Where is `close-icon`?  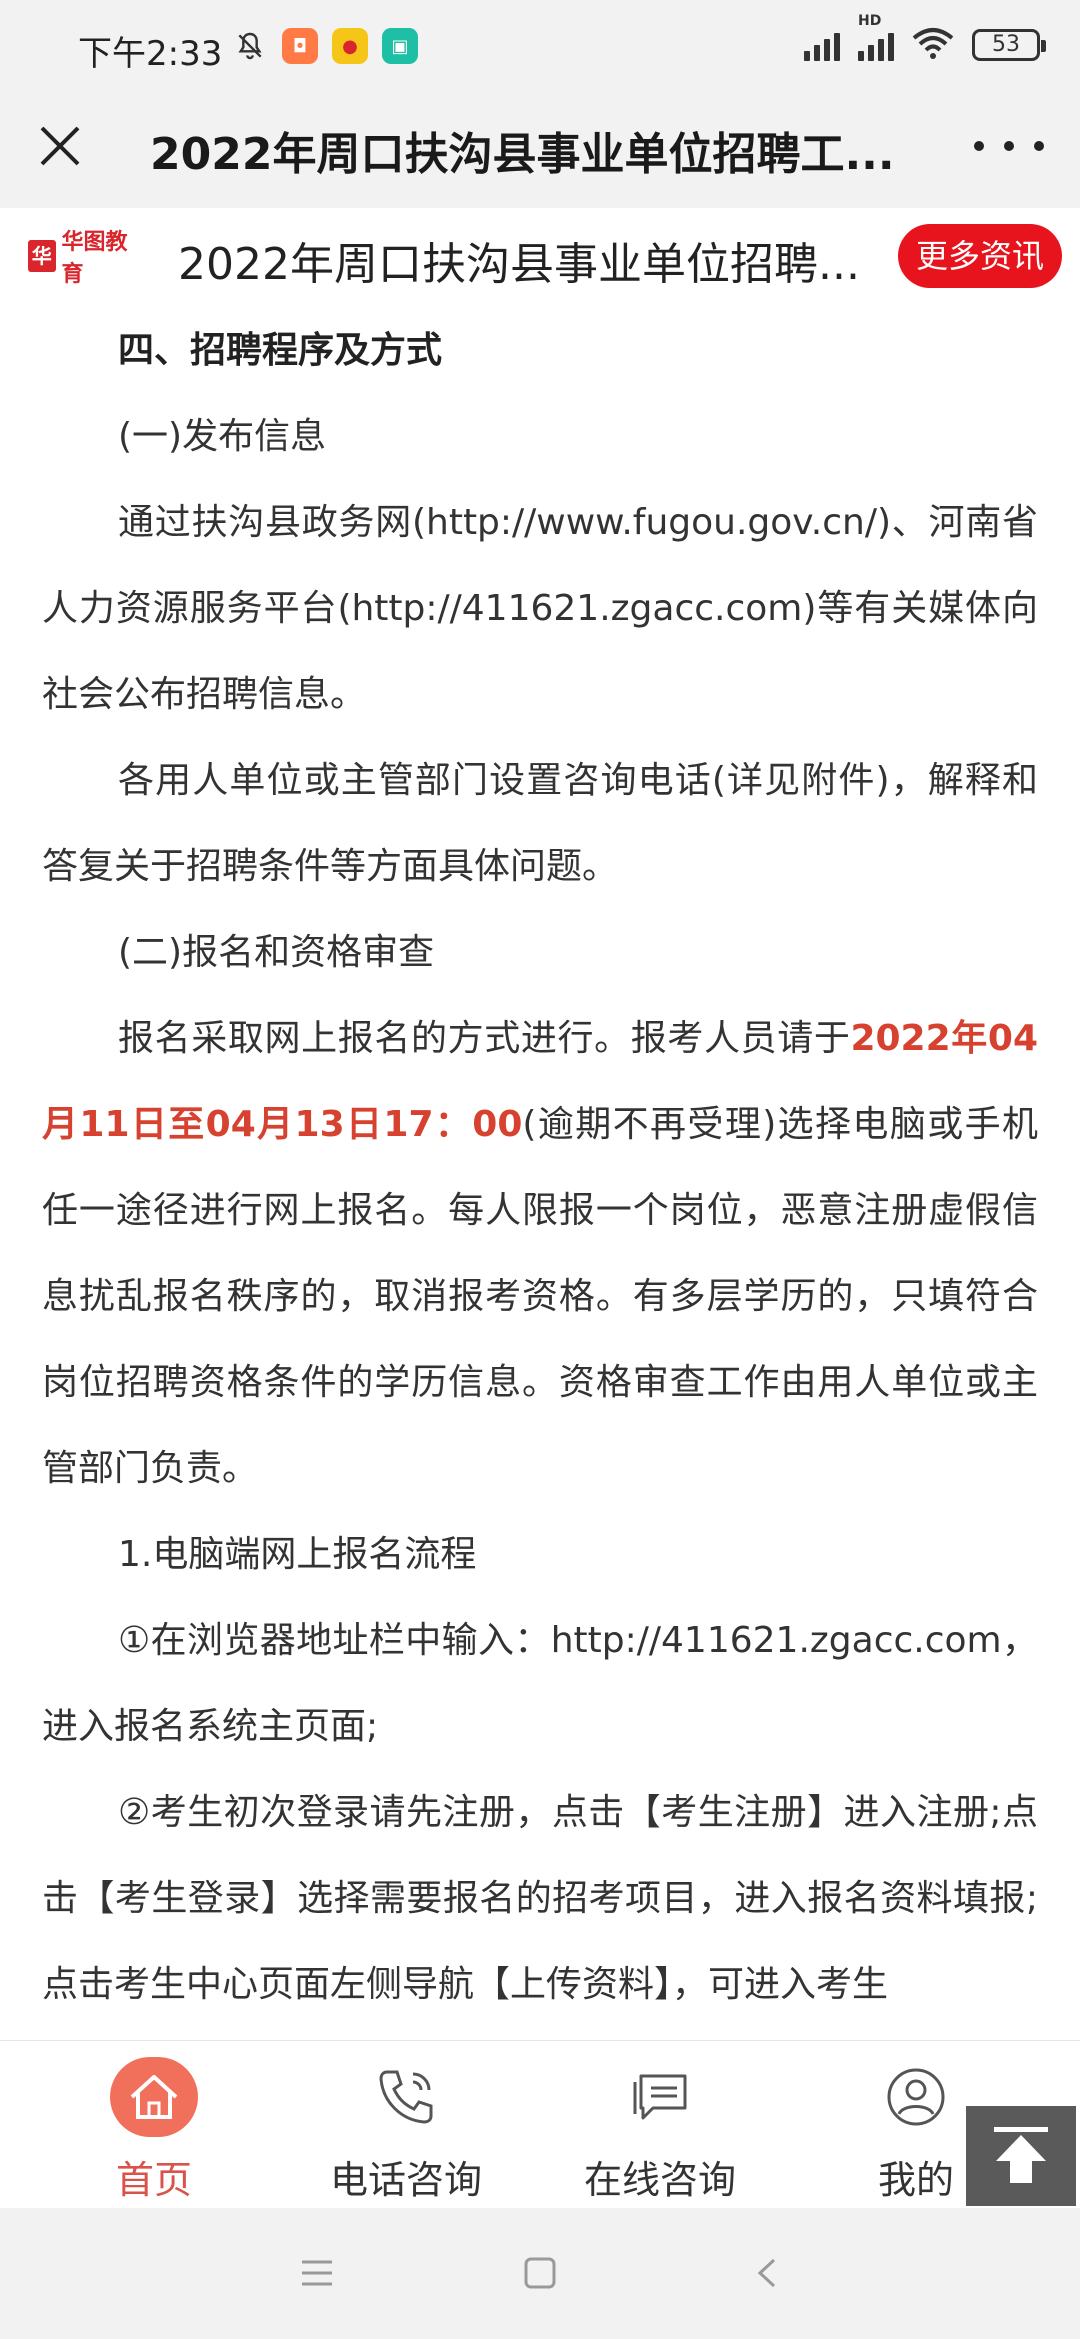
close-icon is located at coordinates (60, 146).